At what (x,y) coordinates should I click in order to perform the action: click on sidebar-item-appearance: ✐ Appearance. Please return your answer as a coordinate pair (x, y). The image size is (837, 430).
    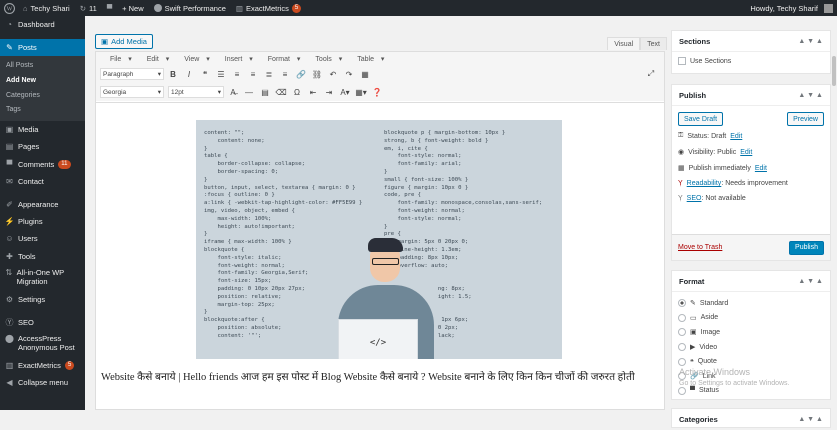
    Looking at the image, I should click on (42, 204).